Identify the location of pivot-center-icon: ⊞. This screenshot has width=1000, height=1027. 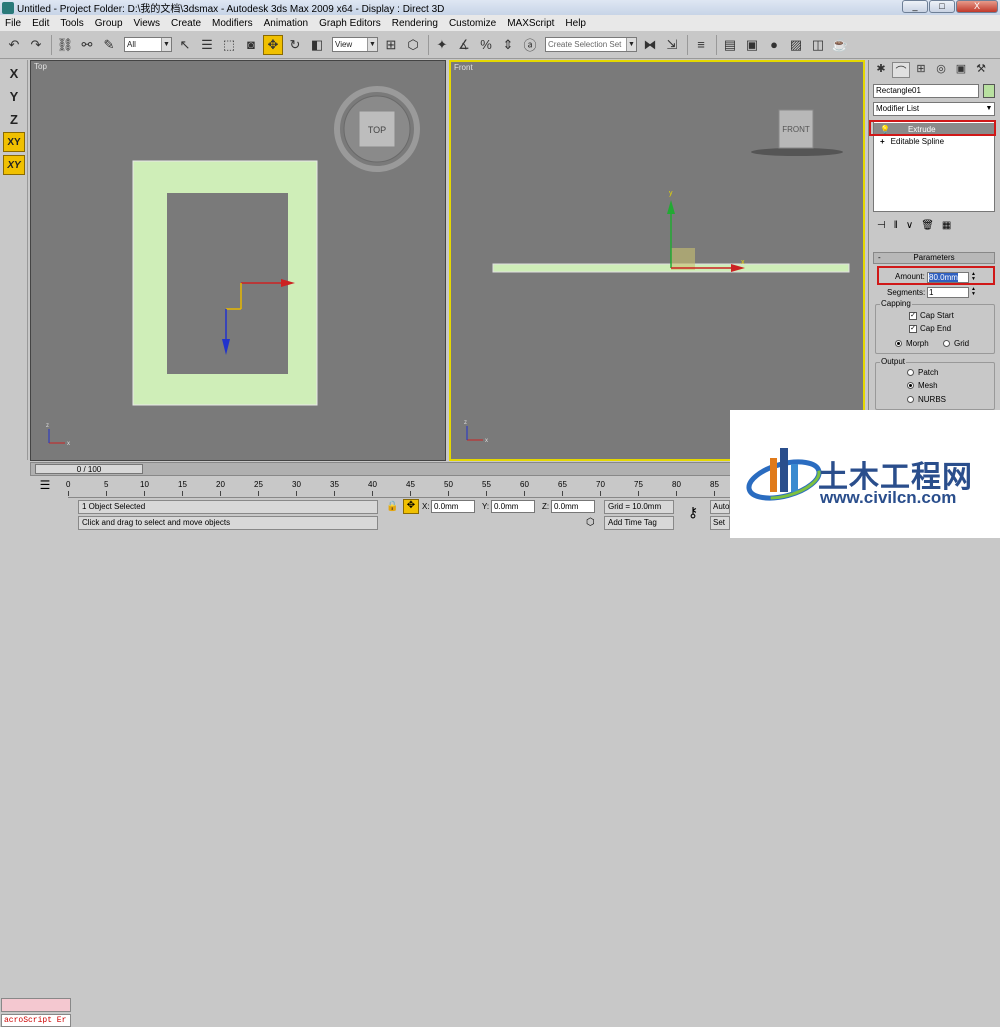
(391, 45).